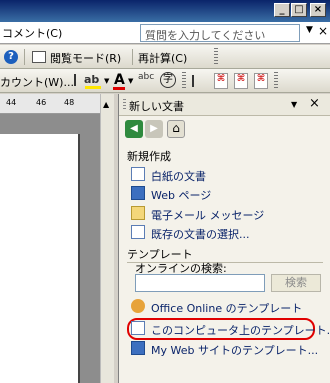 The width and height of the screenshot is (330, 383). I want to click on task-pane-header: 新しい文書 ▼ ×, so click(224, 105).